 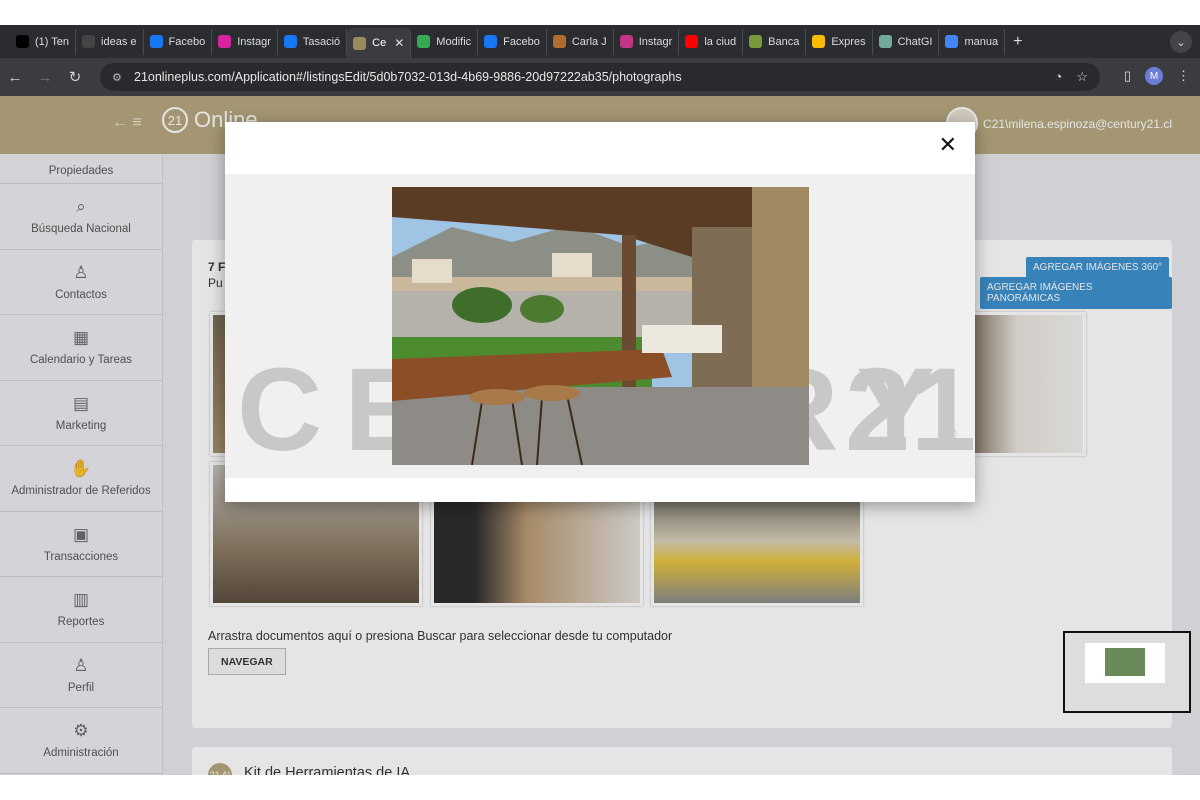 What do you see at coordinates (1058, 77) in the screenshot?
I see `performance-icon: ◔` at bounding box center [1058, 77].